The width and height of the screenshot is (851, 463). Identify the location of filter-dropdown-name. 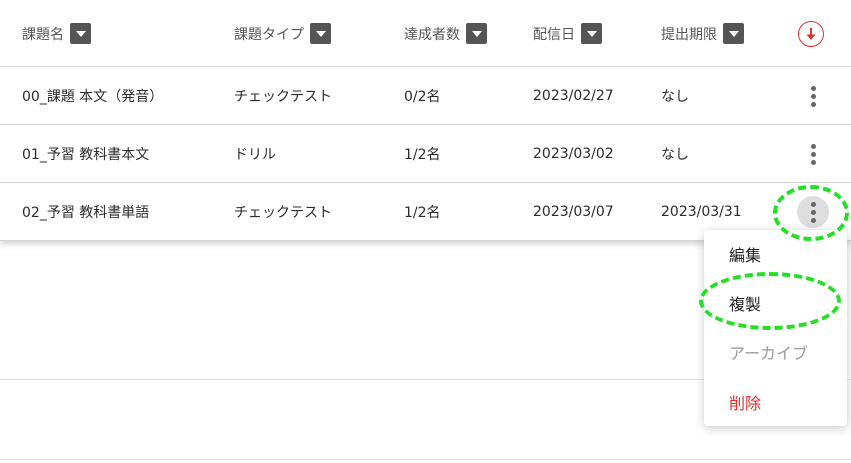
(80, 33).